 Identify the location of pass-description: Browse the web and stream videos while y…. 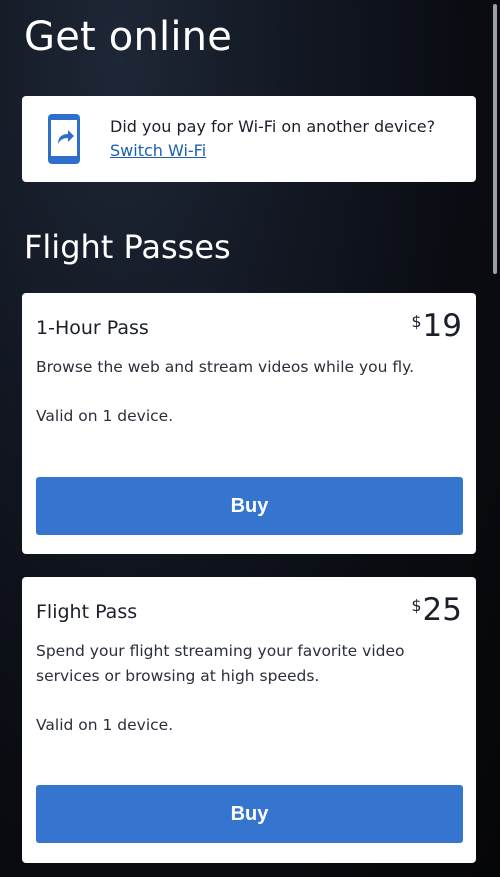
(225, 367).